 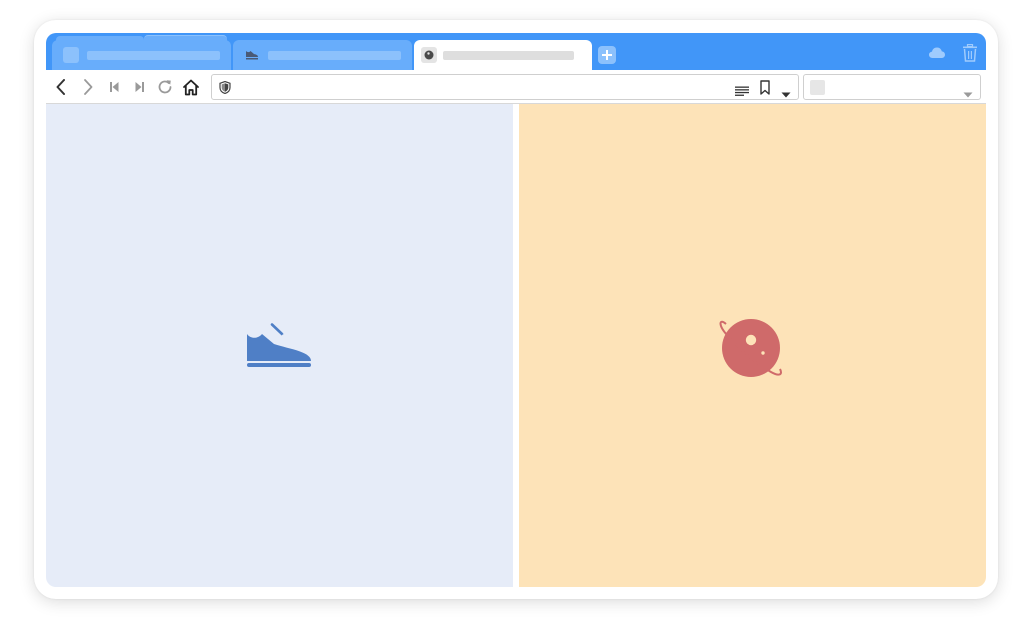 What do you see at coordinates (505, 87) in the screenshot?
I see `address-bar` at bounding box center [505, 87].